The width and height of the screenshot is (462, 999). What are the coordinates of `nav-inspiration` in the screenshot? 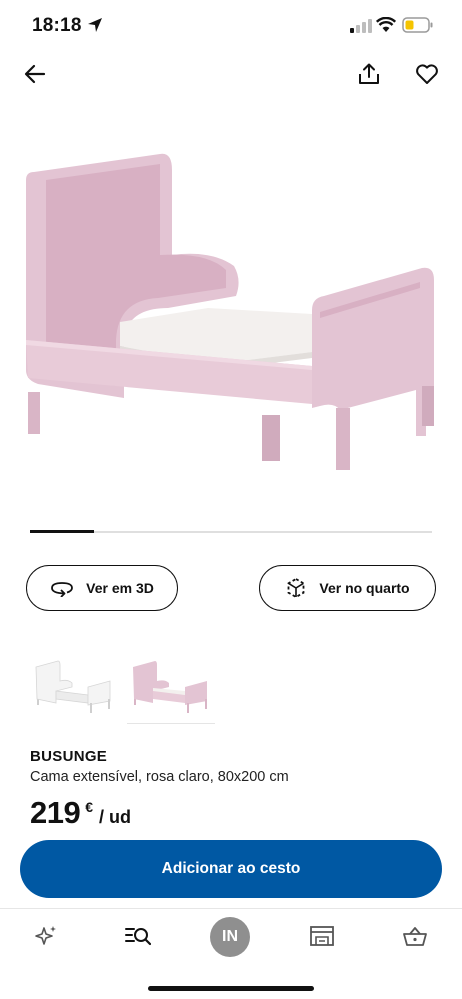 It's located at (46, 936).